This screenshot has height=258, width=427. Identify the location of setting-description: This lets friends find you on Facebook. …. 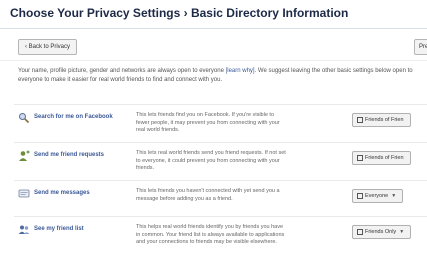
(208, 122).